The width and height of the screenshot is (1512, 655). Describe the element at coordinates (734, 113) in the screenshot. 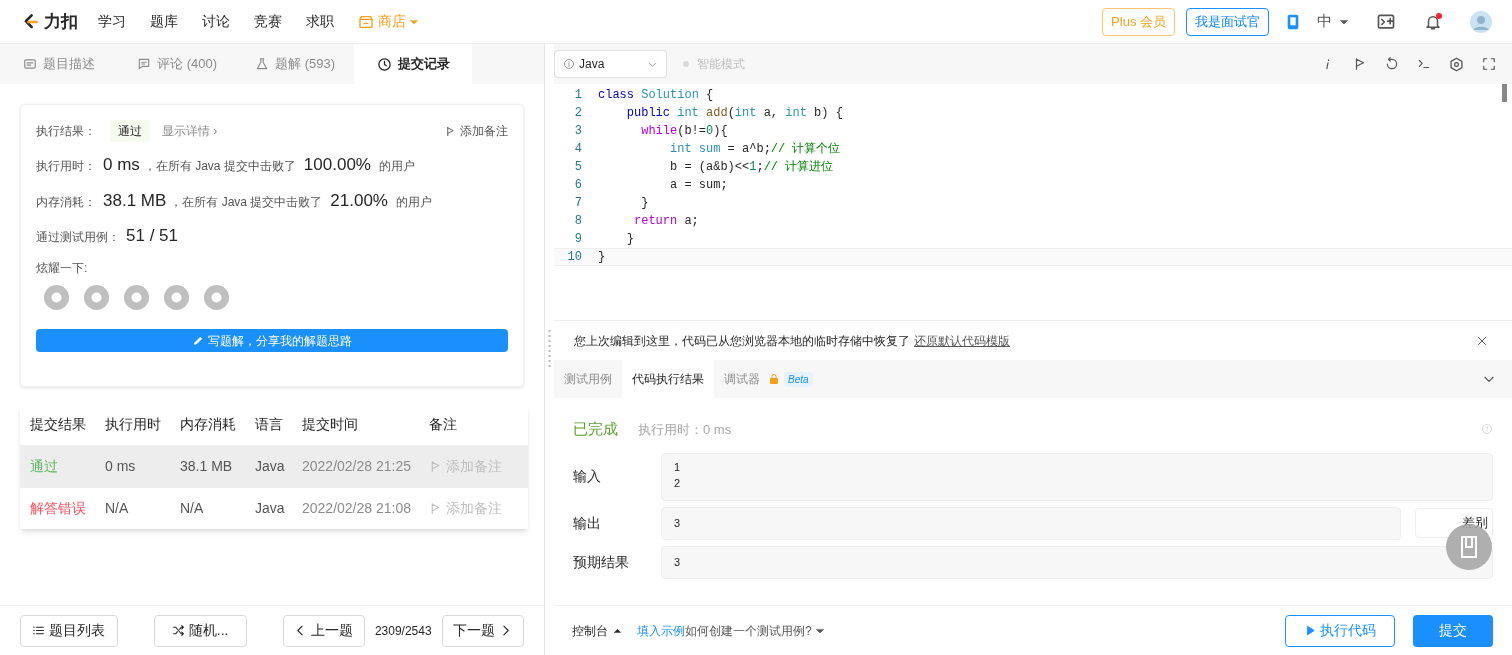

I see `code-line: public int add(int a, int b) {` at that location.